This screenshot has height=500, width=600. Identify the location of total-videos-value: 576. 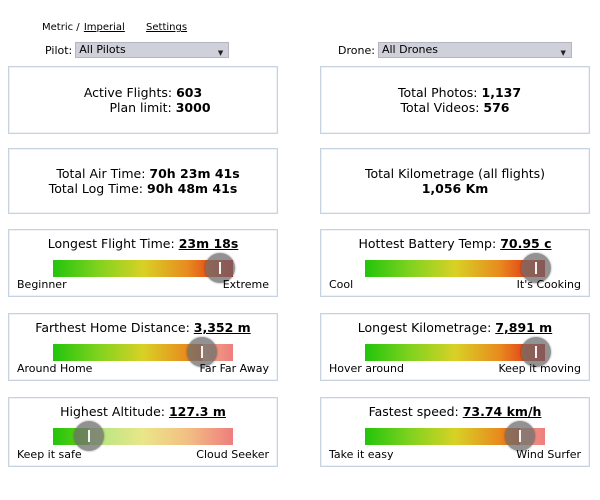
(496, 107).